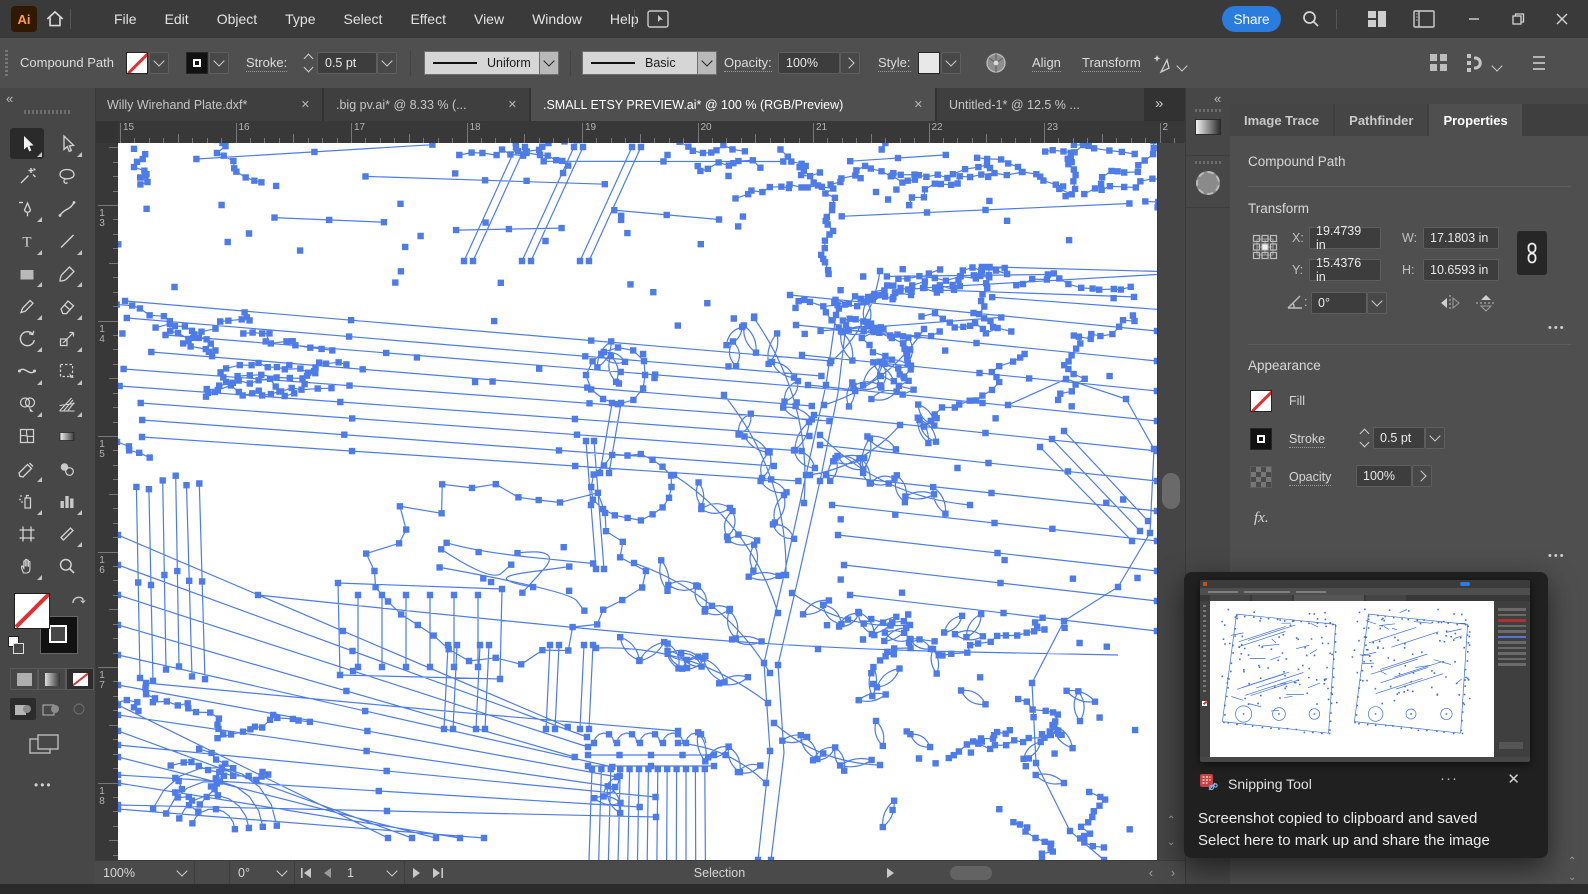 The width and height of the screenshot is (1588, 894). I want to click on magic-wand-tool, so click(27, 176).